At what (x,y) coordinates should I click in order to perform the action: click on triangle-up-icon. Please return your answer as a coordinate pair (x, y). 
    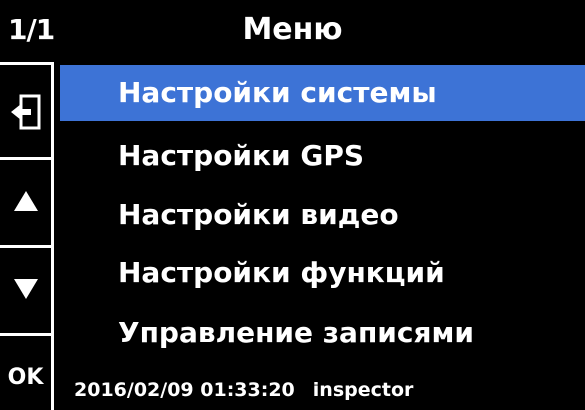
    Looking at the image, I should click on (25, 201).